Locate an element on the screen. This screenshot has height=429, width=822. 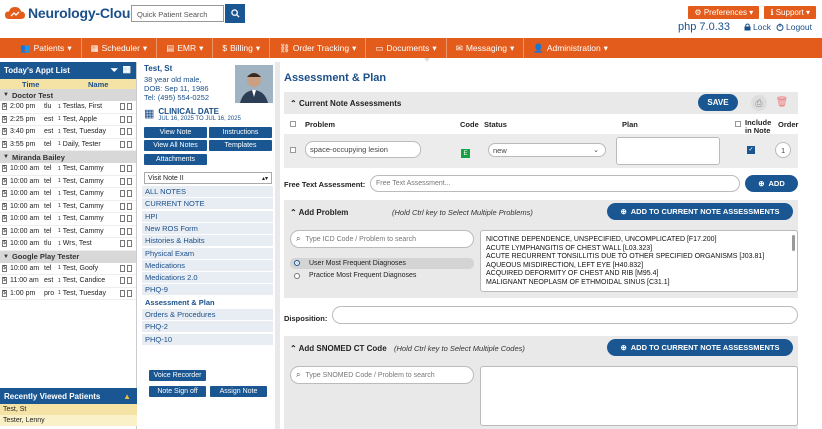
note-nav-item: PHQ-10 is located at coordinates (207, 339).